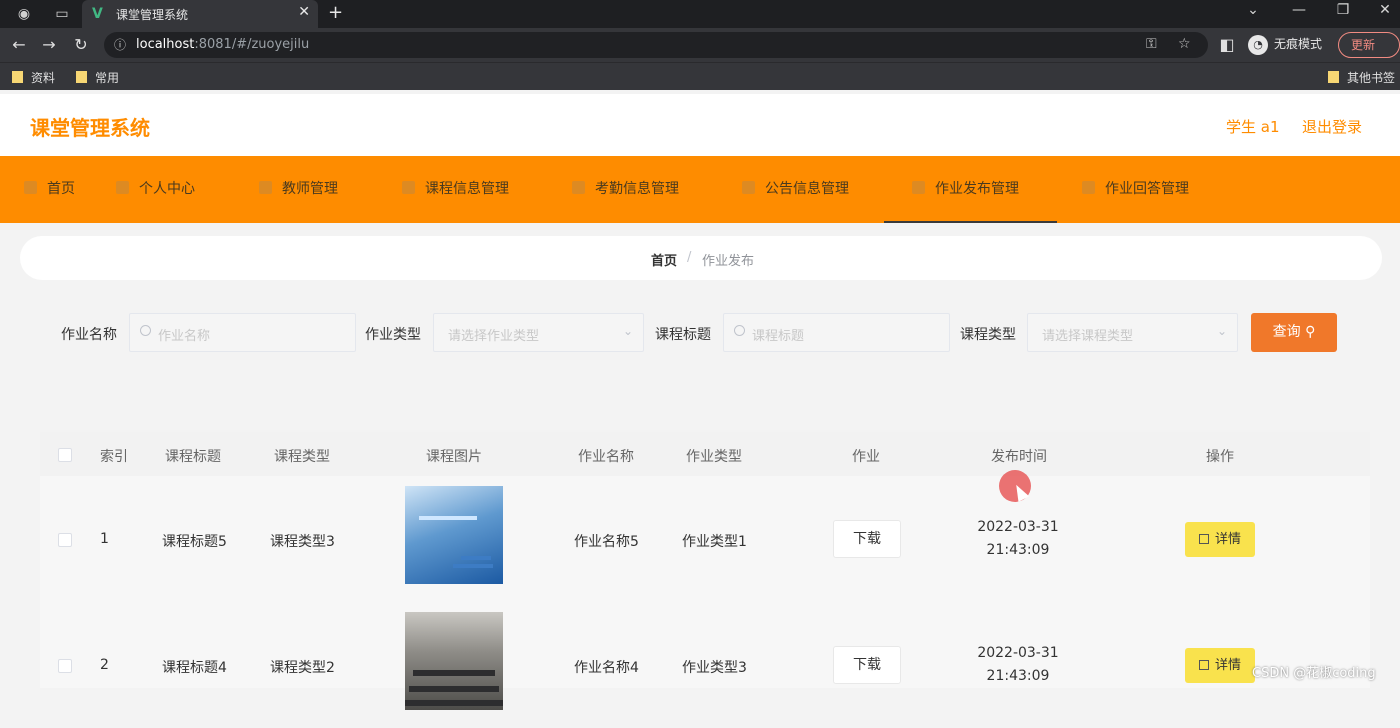  I want to click on breadcrumb-current: 作业发布, so click(728, 261).